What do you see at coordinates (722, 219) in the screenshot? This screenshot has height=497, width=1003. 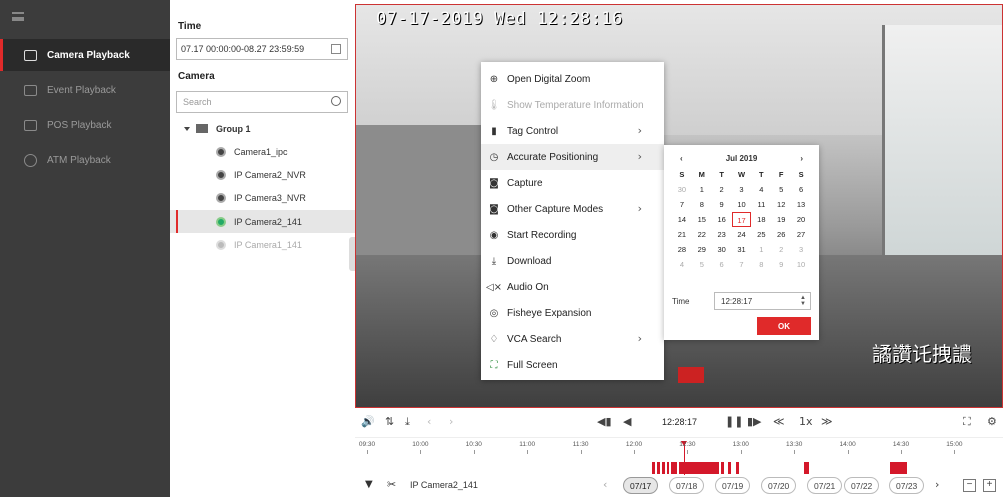 I see `day-cell: 16` at bounding box center [722, 219].